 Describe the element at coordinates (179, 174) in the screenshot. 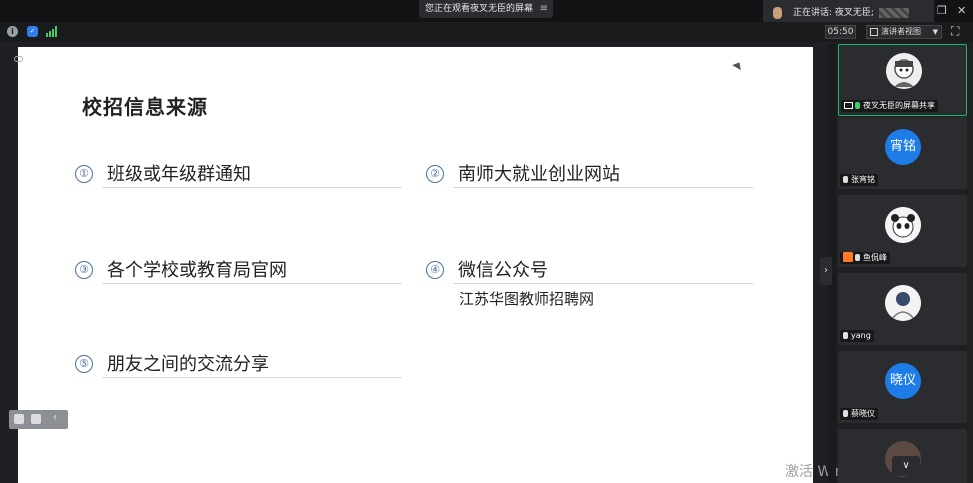

I see `list-item-label: 班级或年级群通知` at that location.